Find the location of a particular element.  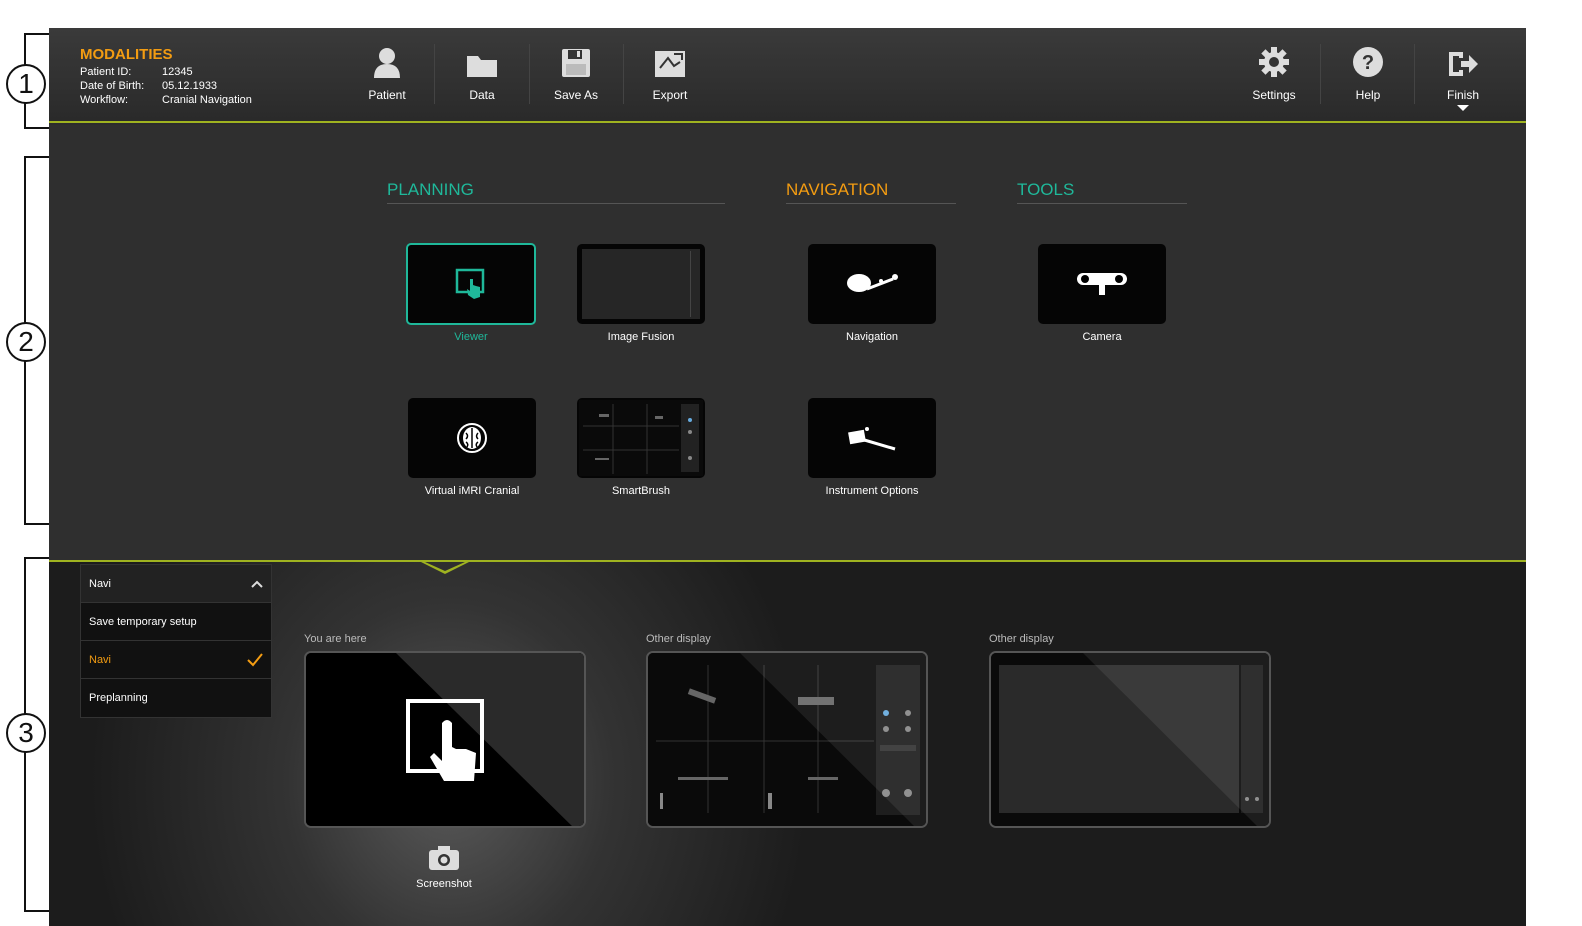

callout-number-3: 3 is located at coordinates (26, 733).